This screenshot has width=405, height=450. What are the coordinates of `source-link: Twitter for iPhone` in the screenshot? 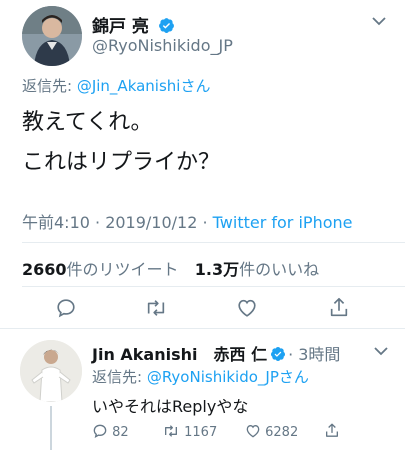 It's located at (283, 222).